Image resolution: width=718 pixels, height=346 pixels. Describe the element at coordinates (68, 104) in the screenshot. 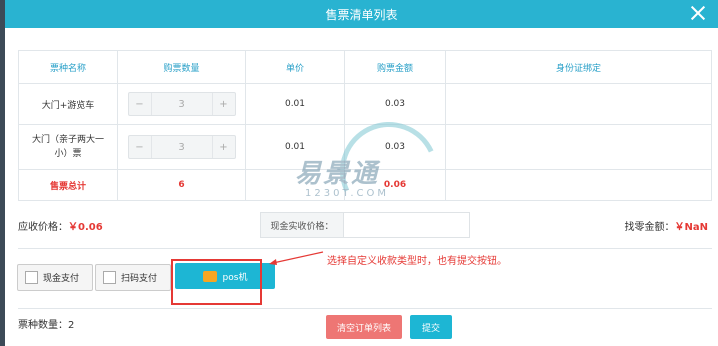

I see `ticket-name: 大门+游览车` at that location.